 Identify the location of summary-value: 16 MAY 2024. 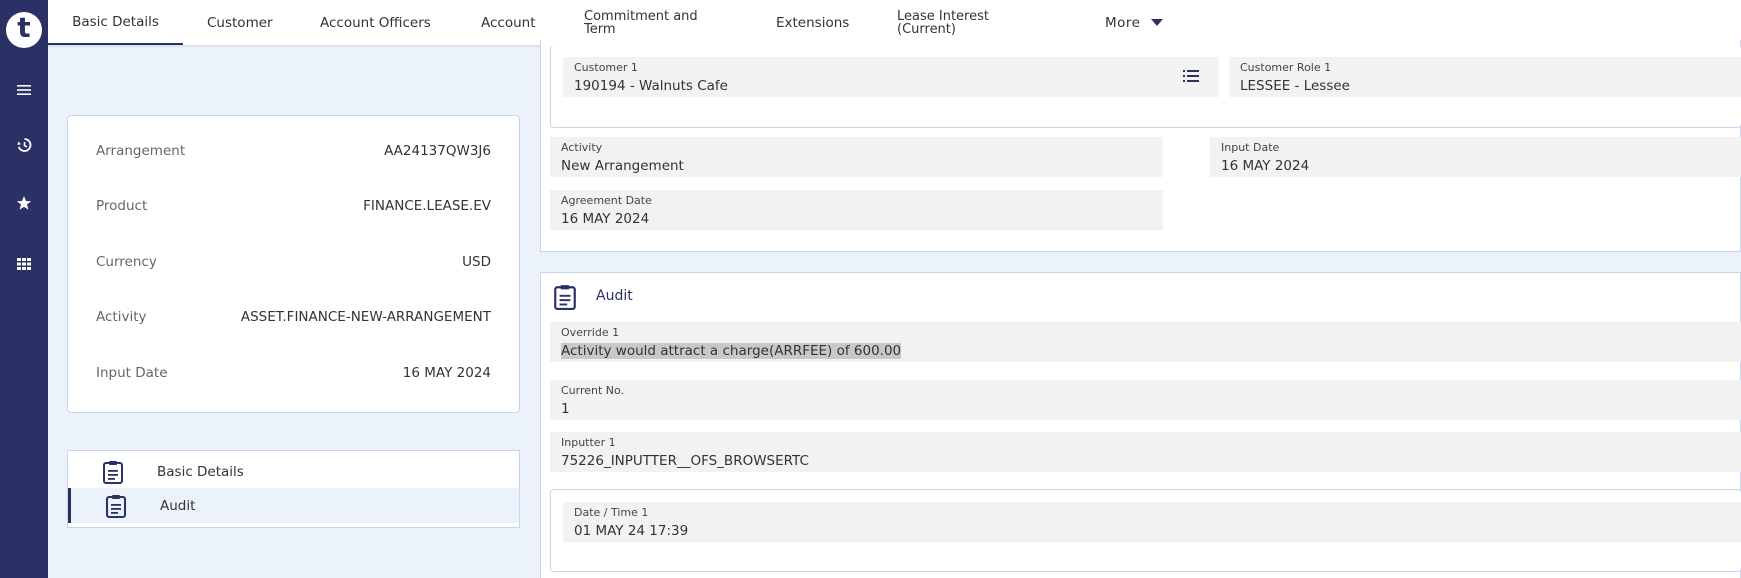
(446, 373).